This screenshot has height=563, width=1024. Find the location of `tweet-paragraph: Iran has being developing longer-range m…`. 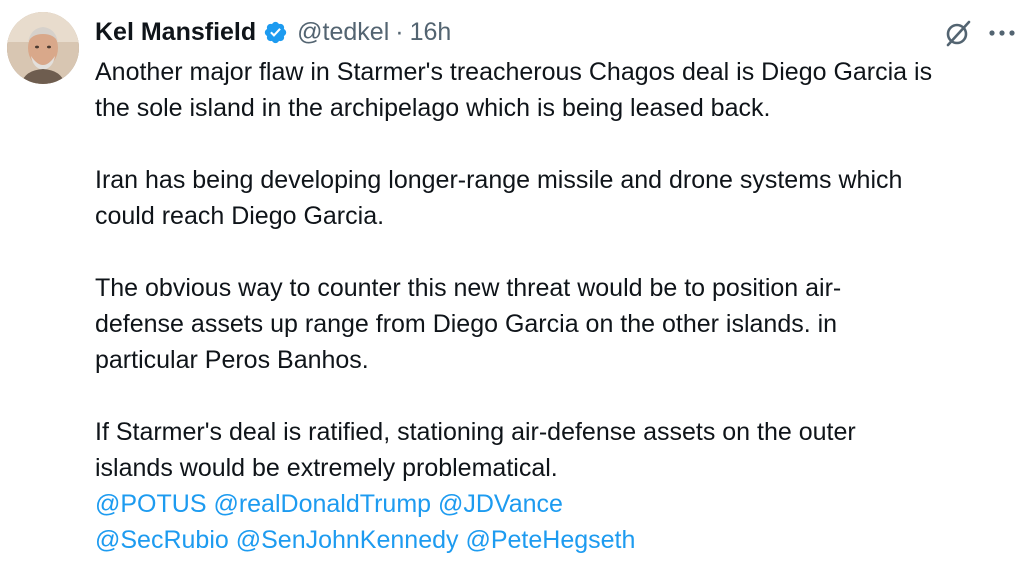

tweet-paragraph: Iran has being developing longer-range m… is located at coordinates (547, 198).